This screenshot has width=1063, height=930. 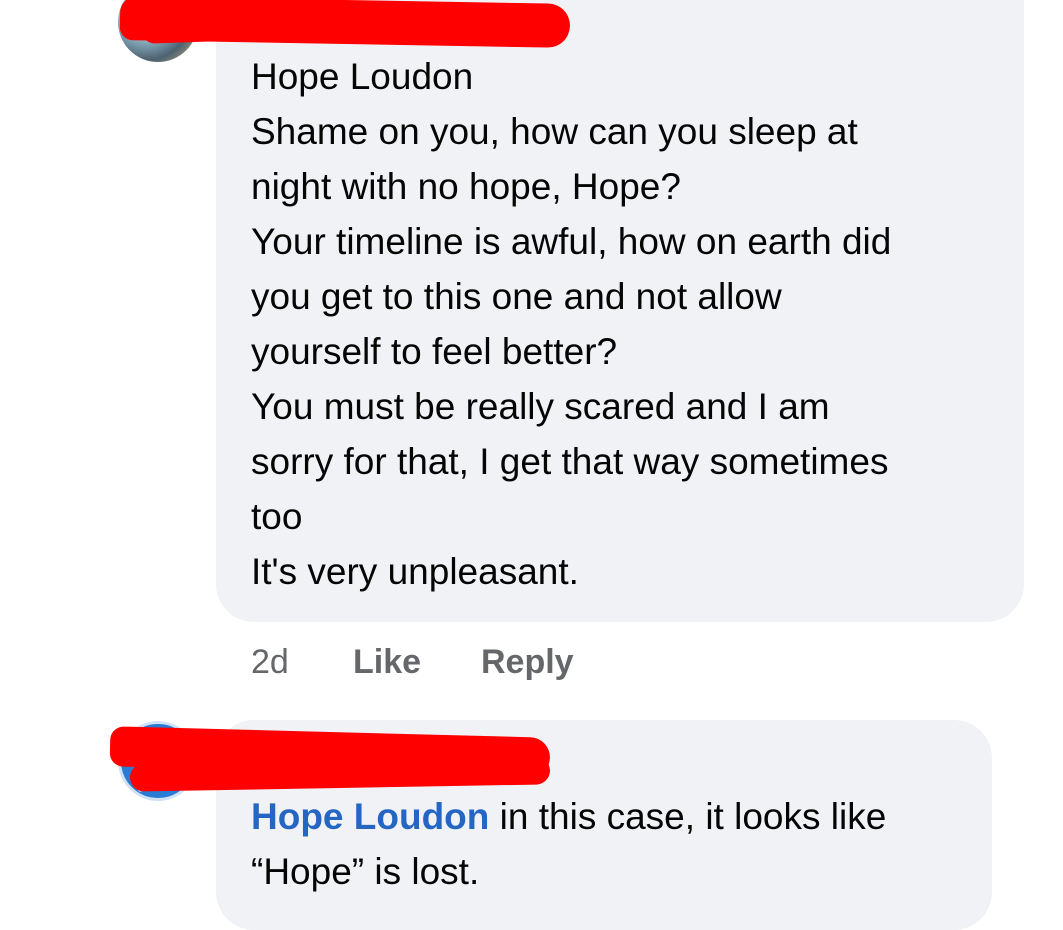 What do you see at coordinates (387, 662) in the screenshot?
I see `like-button: Like` at bounding box center [387, 662].